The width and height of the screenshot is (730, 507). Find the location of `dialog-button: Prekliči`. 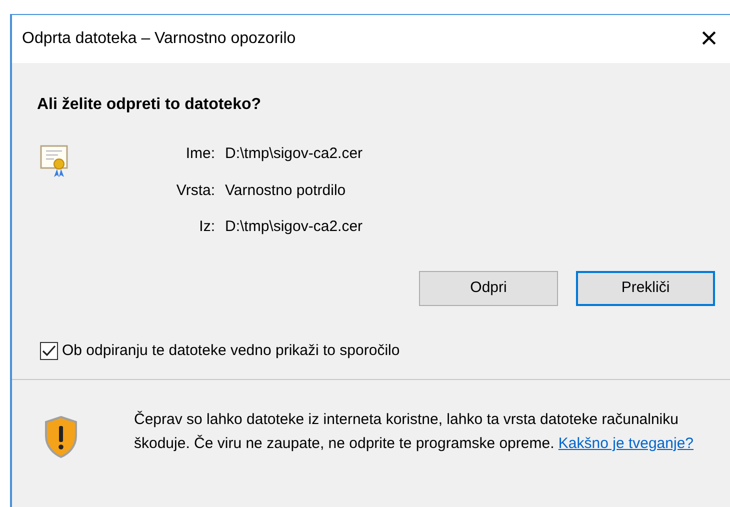

dialog-button: Prekliči is located at coordinates (645, 288).